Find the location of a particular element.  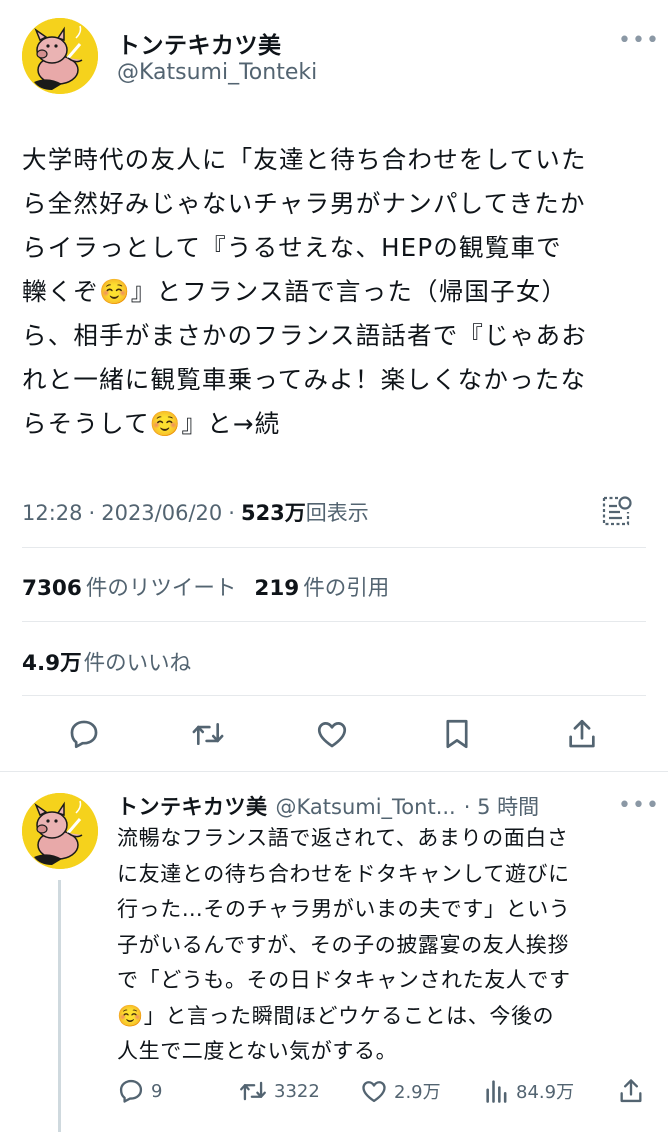

reply-reply-action: 9 is located at coordinates (139, 1091).